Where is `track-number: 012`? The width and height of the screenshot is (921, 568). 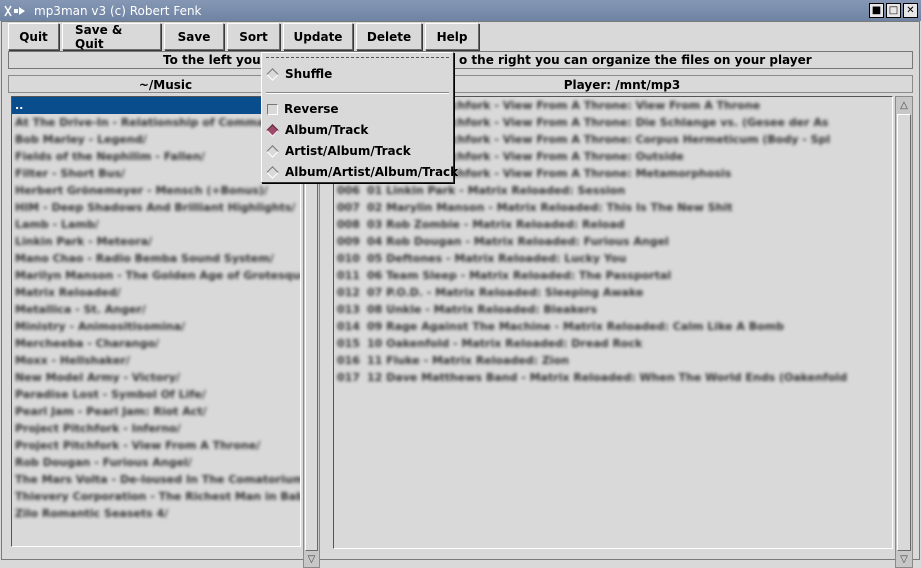
track-number: 012 is located at coordinates (348, 292).